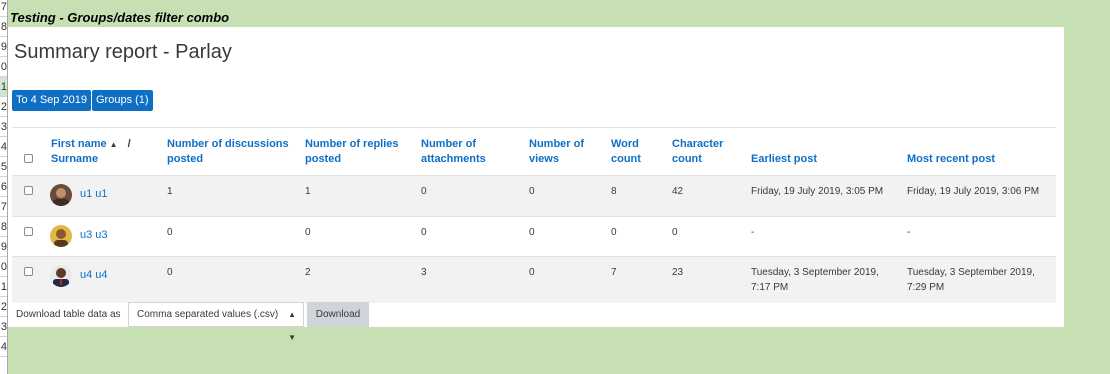  Describe the element at coordinates (770, 287) in the screenshot. I see `time-line: 7:17 PM` at that location.